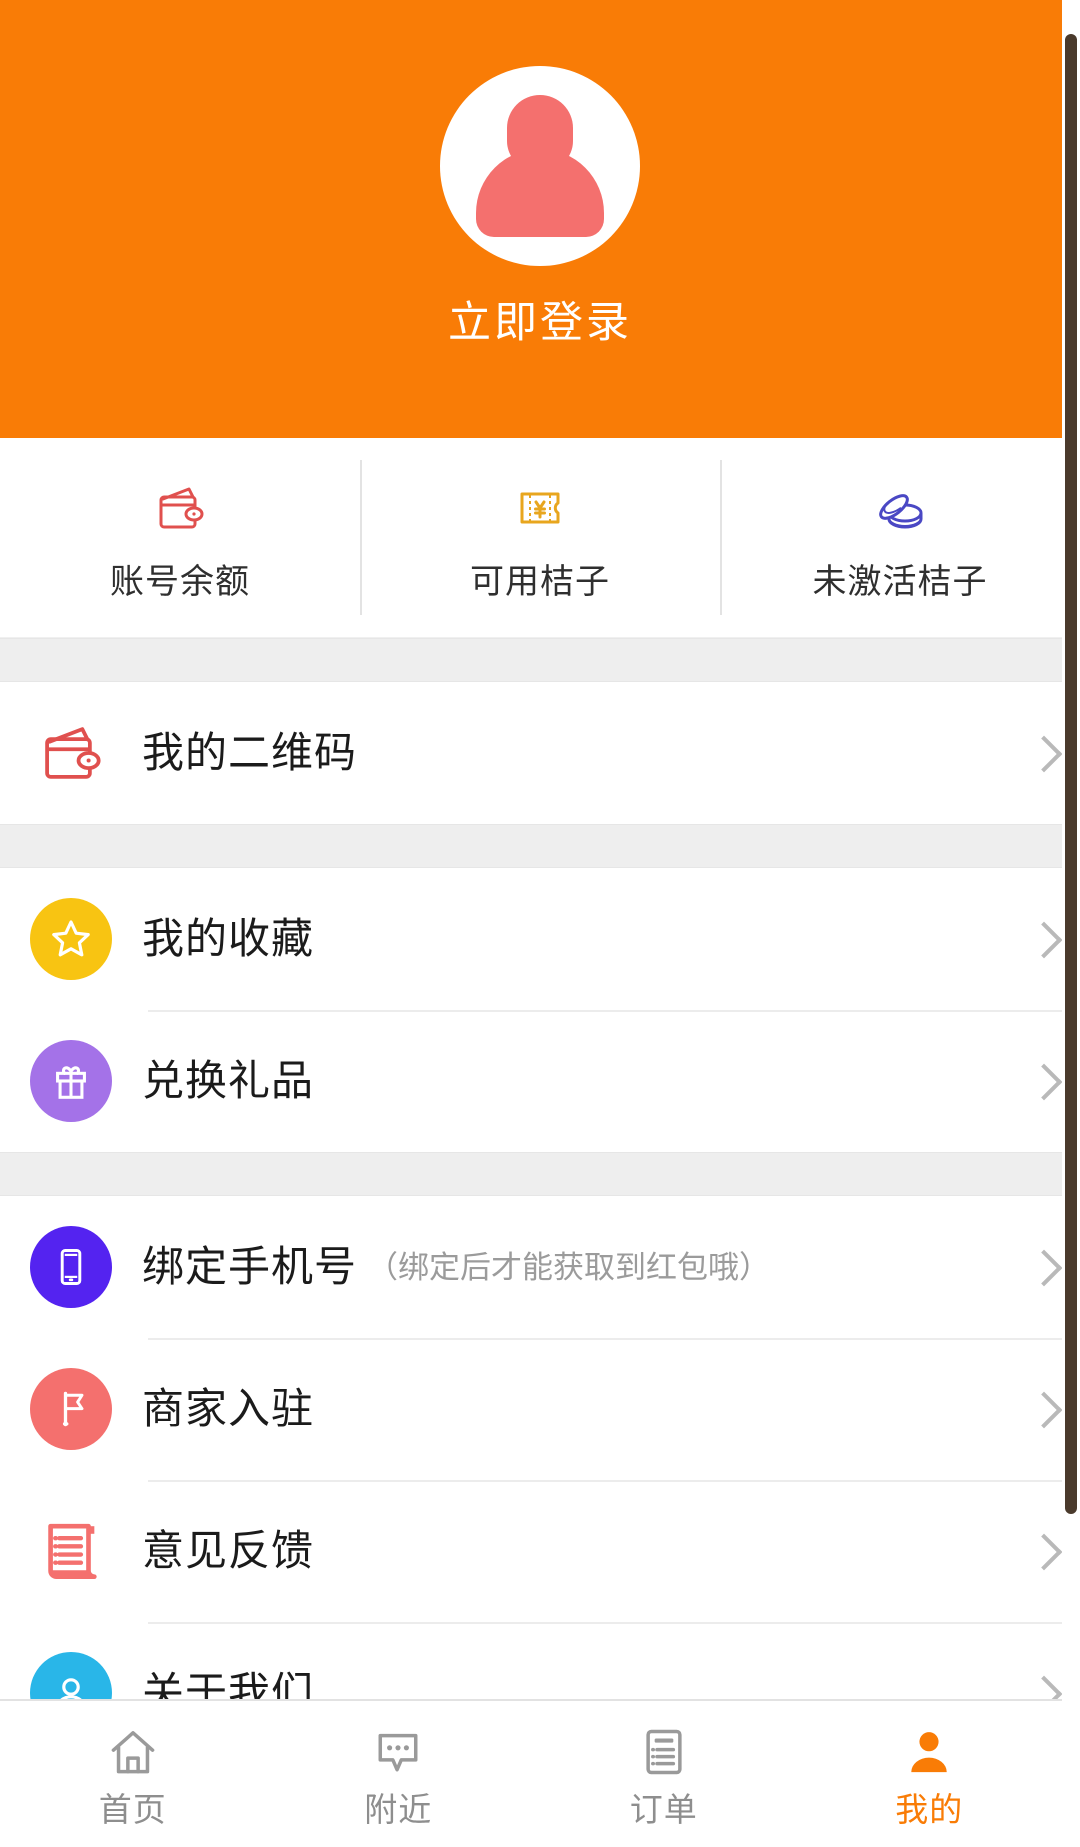 The width and height of the screenshot is (1080, 1847). I want to click on menu-row-label: 商家入驻, so click(228, 1408).